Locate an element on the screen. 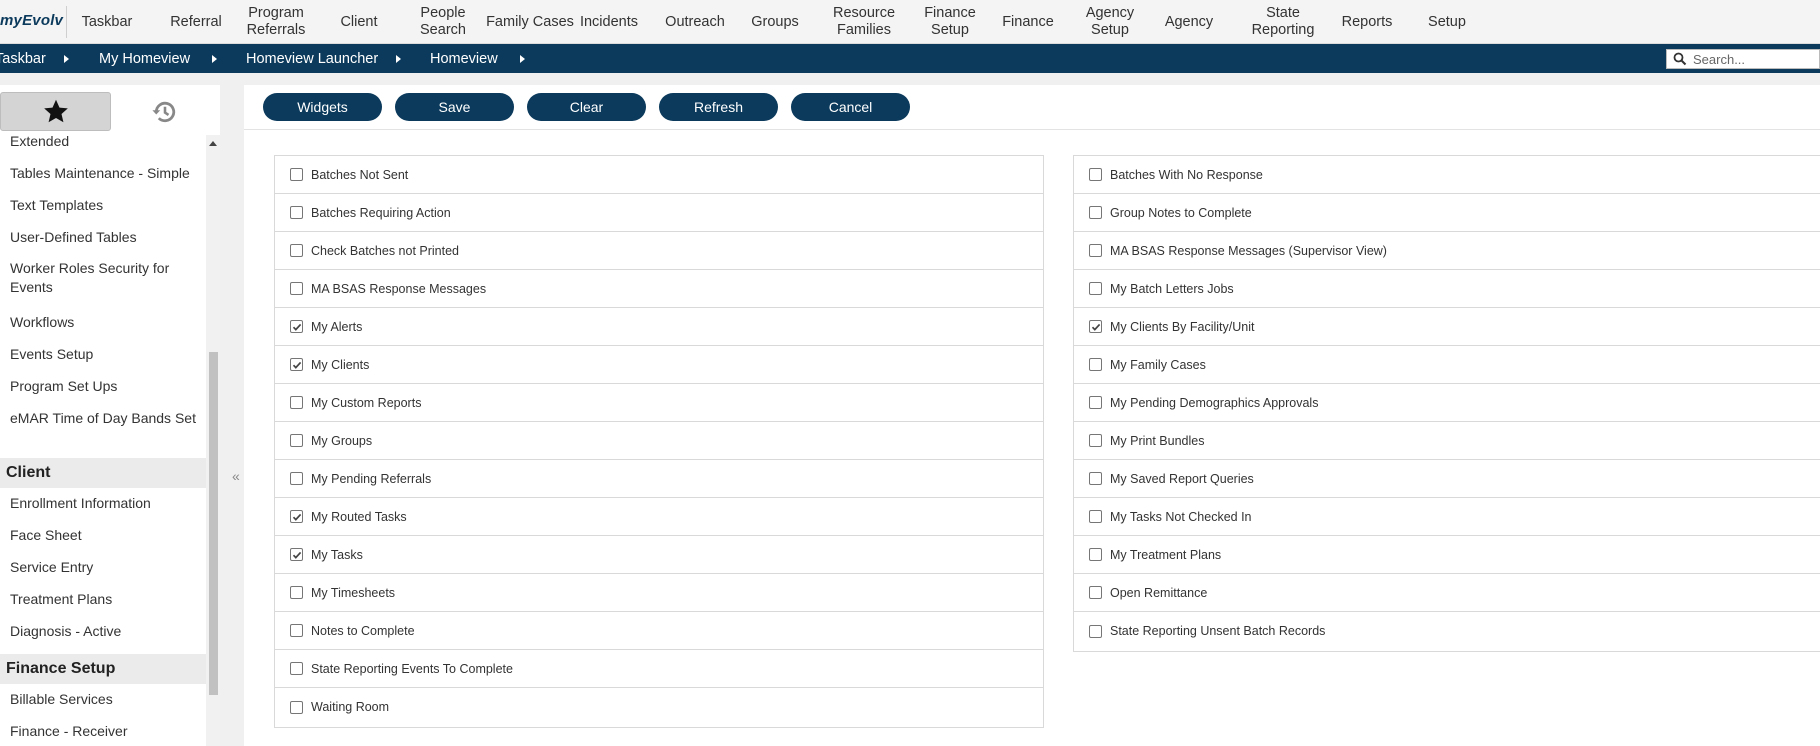  nav-item-finance-setup: Finance Setup is located at coordinates (950, 22).